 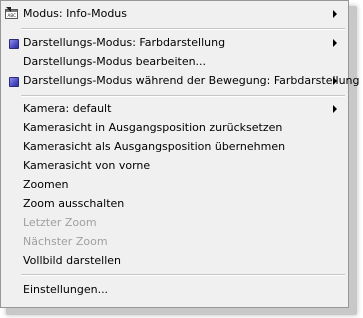 What do you see at coordinates (174, 13) in the screenshot?
I see `menu-item-modus: ABC Modus: Info-Modus` at bounding box center [174, 13].